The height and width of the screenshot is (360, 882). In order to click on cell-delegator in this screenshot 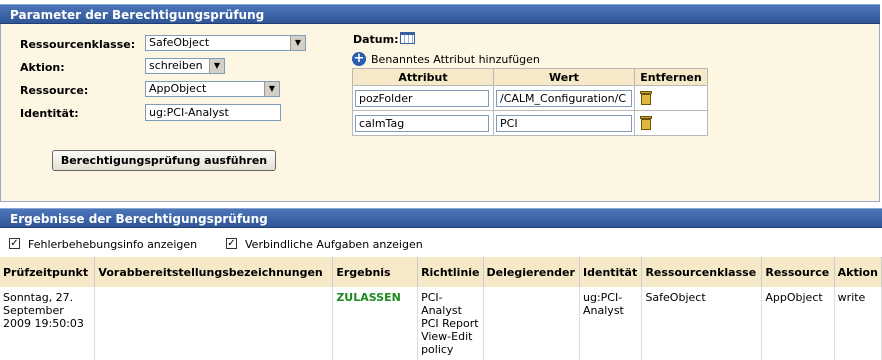, I will do `click(532, 323)`.